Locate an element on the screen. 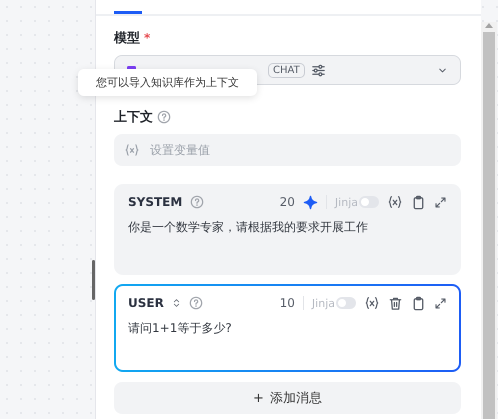 This screenshot has height=419, width=498. trash-icon is located at coordinates (395, 303).